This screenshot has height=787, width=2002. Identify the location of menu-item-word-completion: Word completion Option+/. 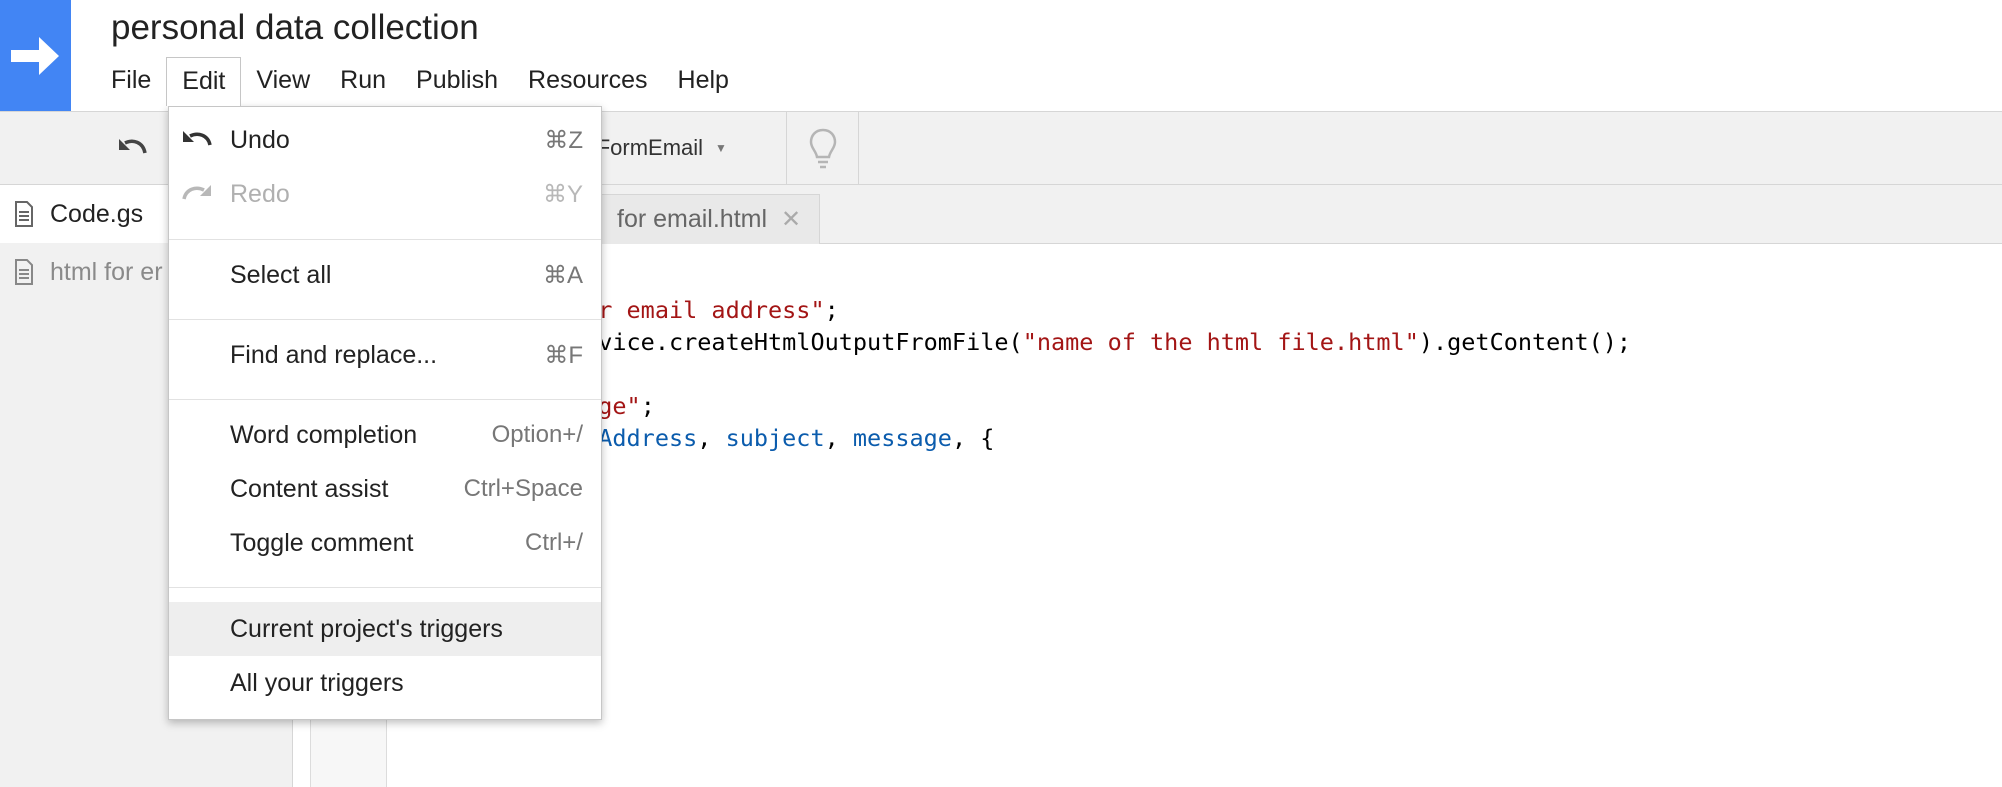
(385, 435).